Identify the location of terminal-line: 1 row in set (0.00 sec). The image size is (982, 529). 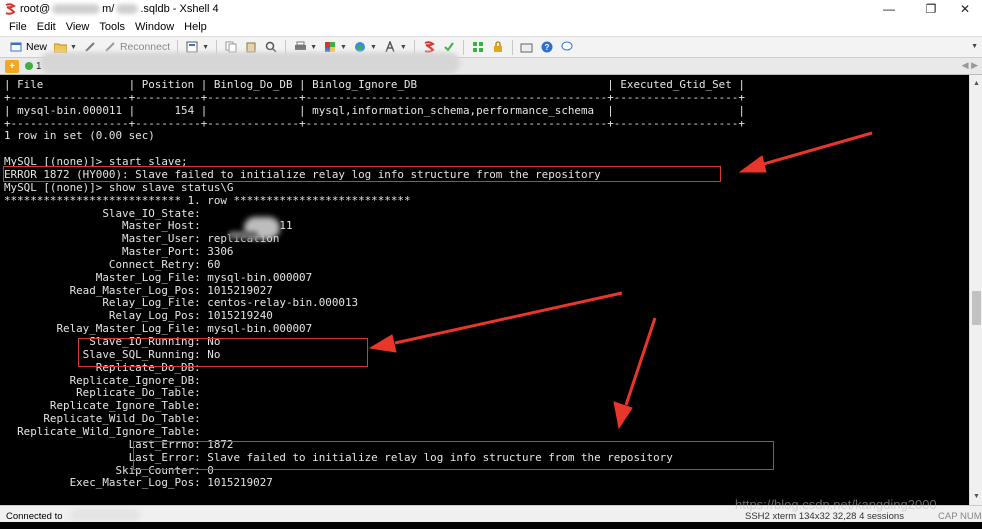
(79, 136).